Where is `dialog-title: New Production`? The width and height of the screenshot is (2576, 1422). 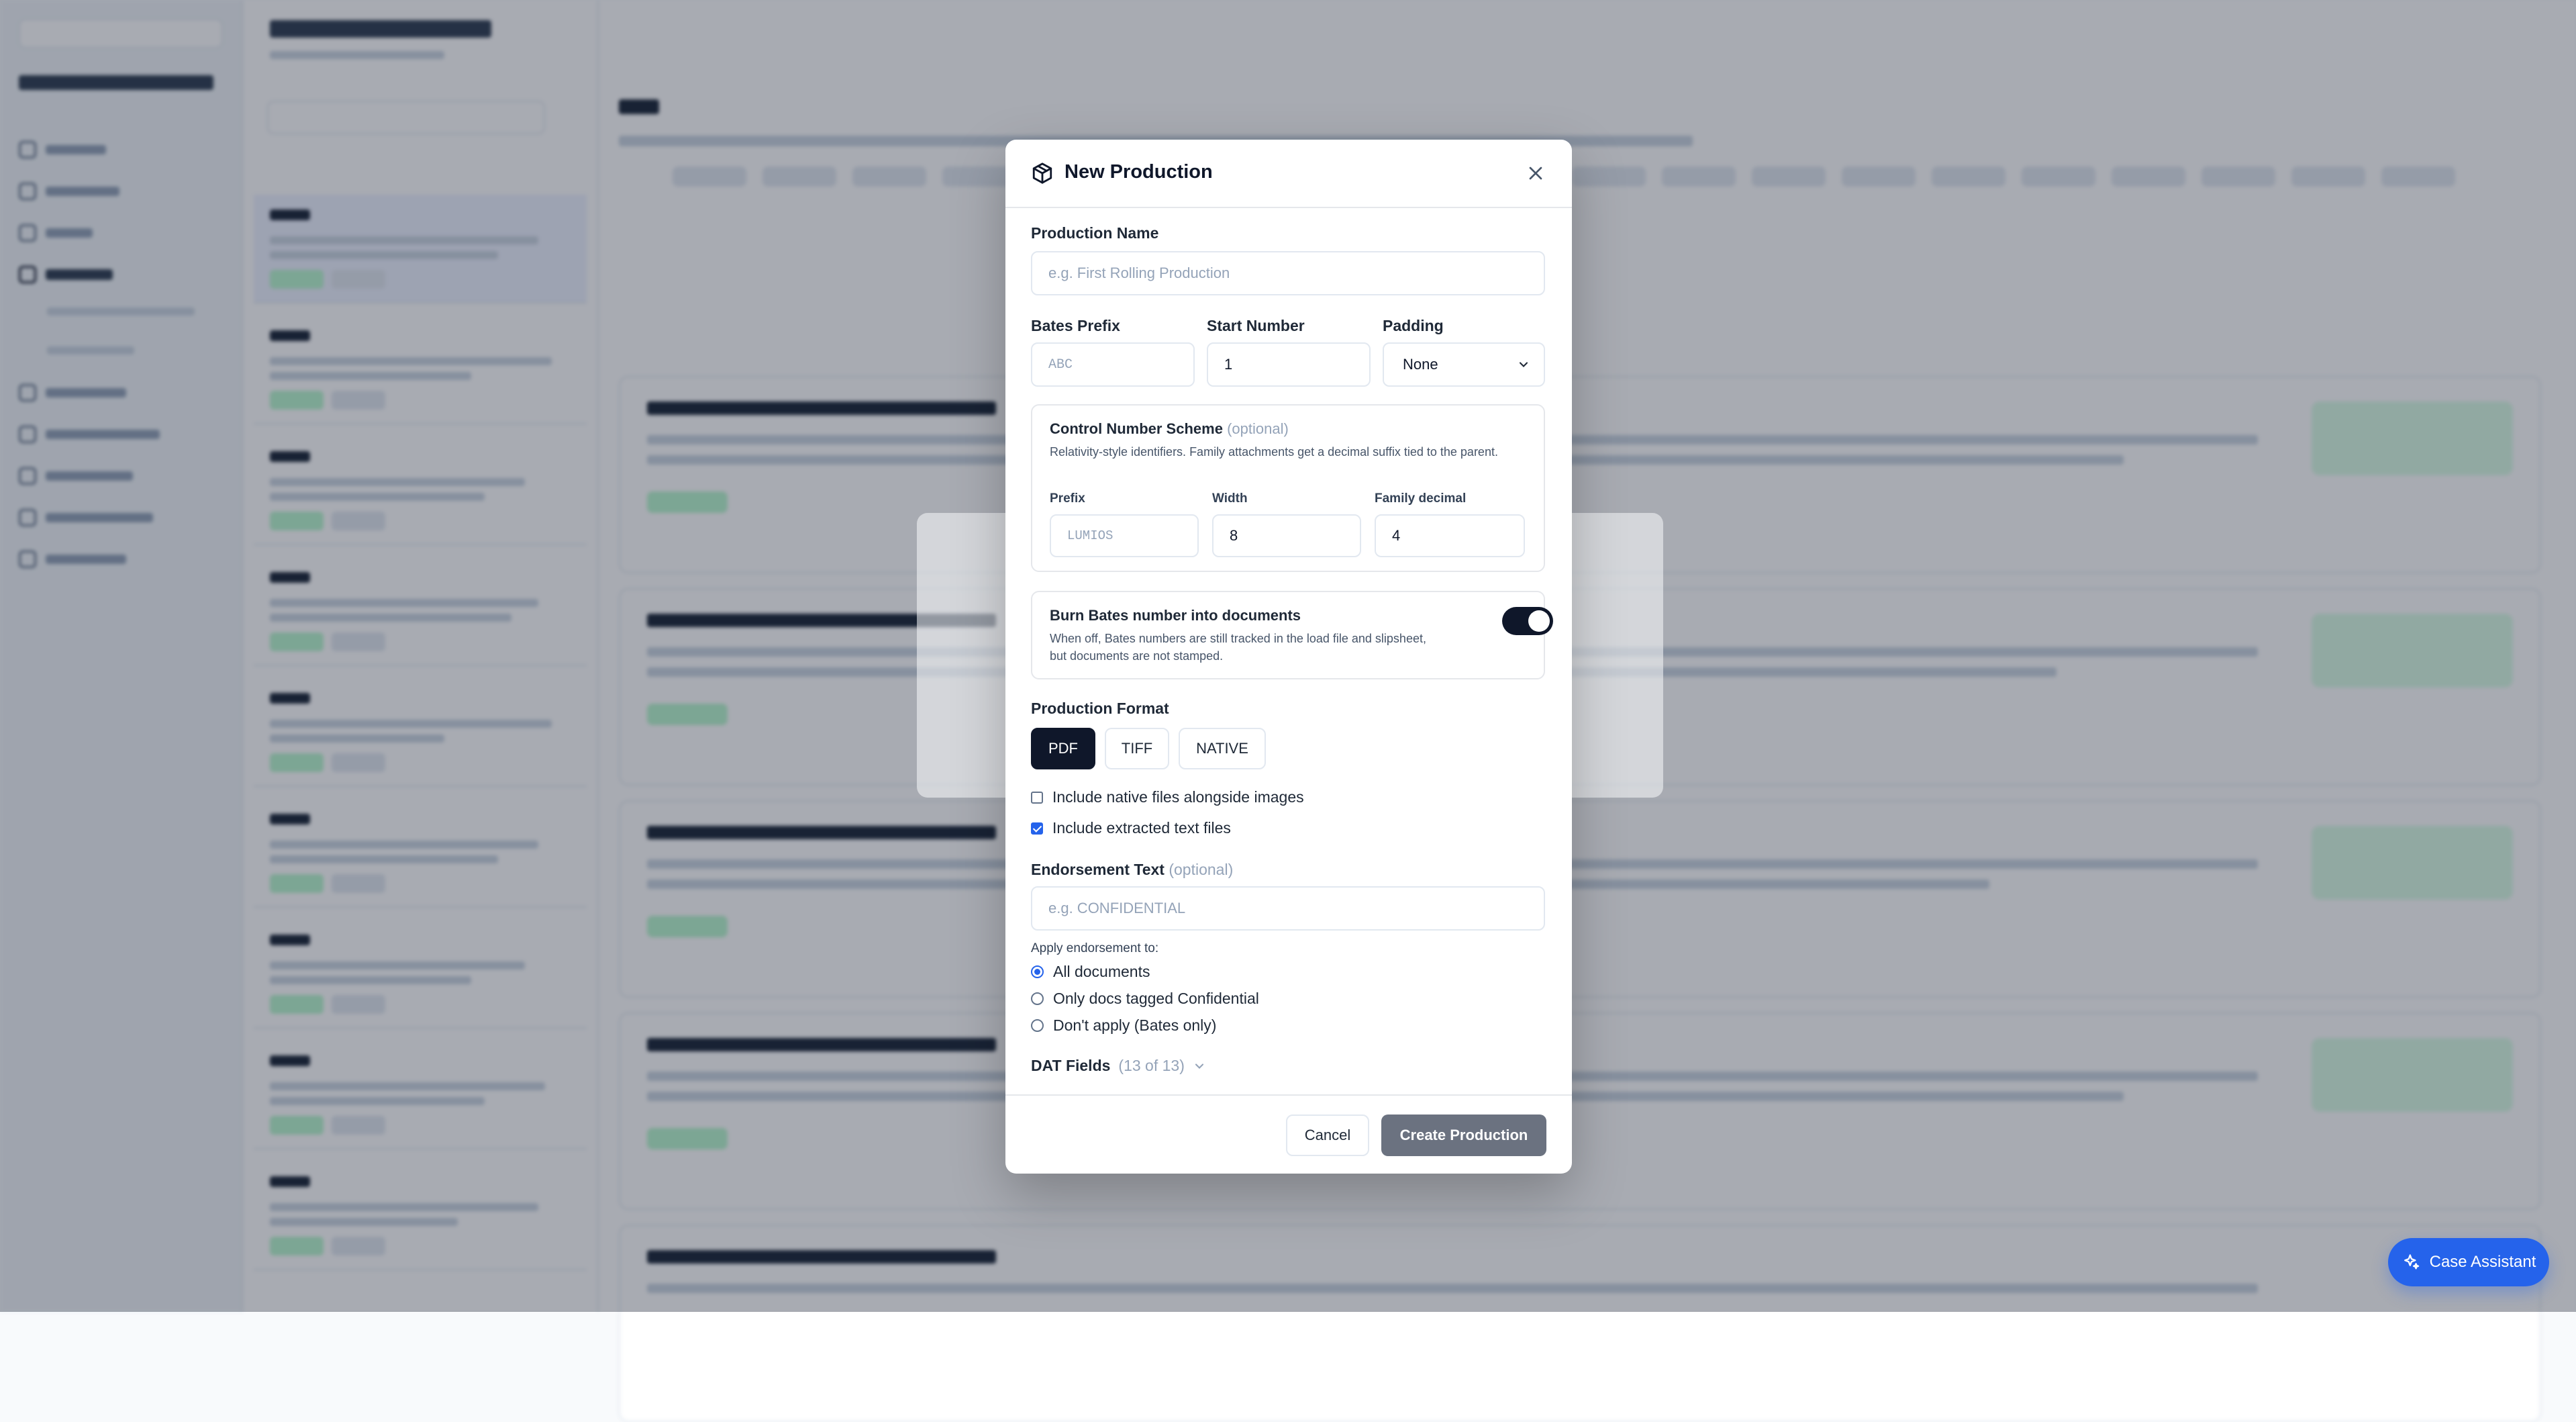 dialog-title: New Production is located at coordinates (1138, 172).